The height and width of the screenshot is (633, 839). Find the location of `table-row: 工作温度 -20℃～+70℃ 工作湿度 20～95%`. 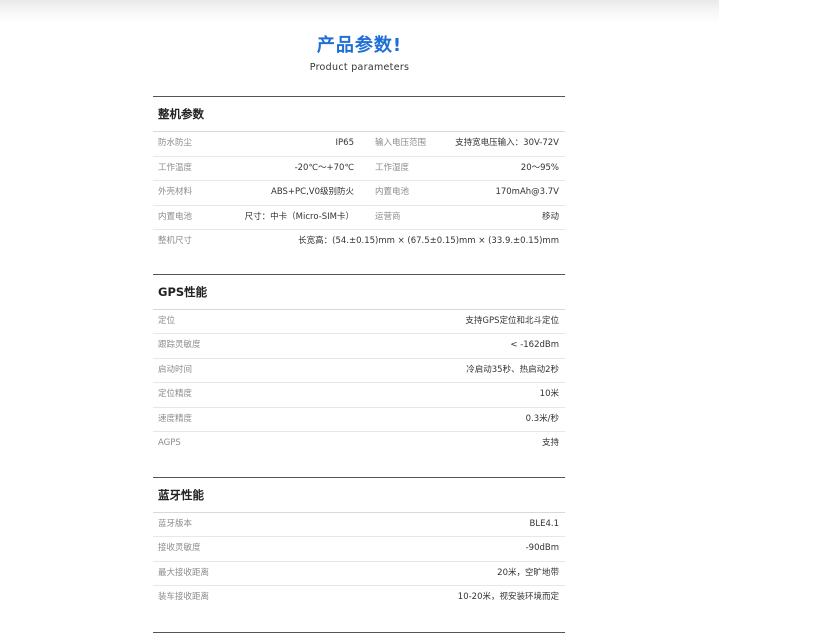

table-row: 工作温度 -20℃～+70℃ 工作湿度 20～95% is located at coordinates (359, 169).